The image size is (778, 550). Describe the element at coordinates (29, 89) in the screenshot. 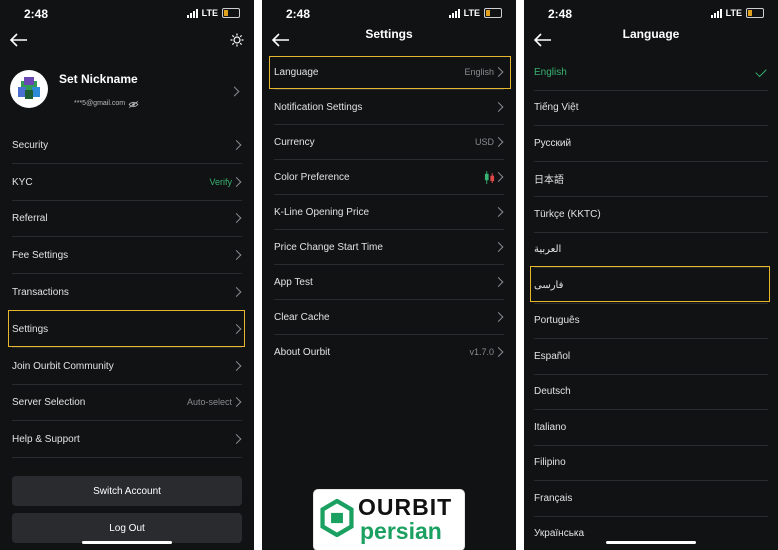

I see `avatar` at that location.